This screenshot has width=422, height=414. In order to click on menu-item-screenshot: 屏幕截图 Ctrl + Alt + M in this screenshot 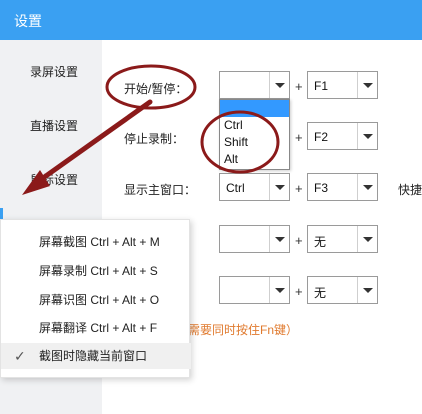, I will do `click(96, 242)`.